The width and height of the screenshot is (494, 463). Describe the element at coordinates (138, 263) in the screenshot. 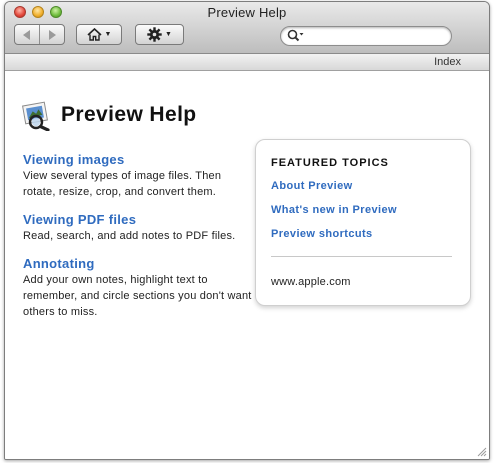

I see `topic-link-annotating: Annotating` at that location.